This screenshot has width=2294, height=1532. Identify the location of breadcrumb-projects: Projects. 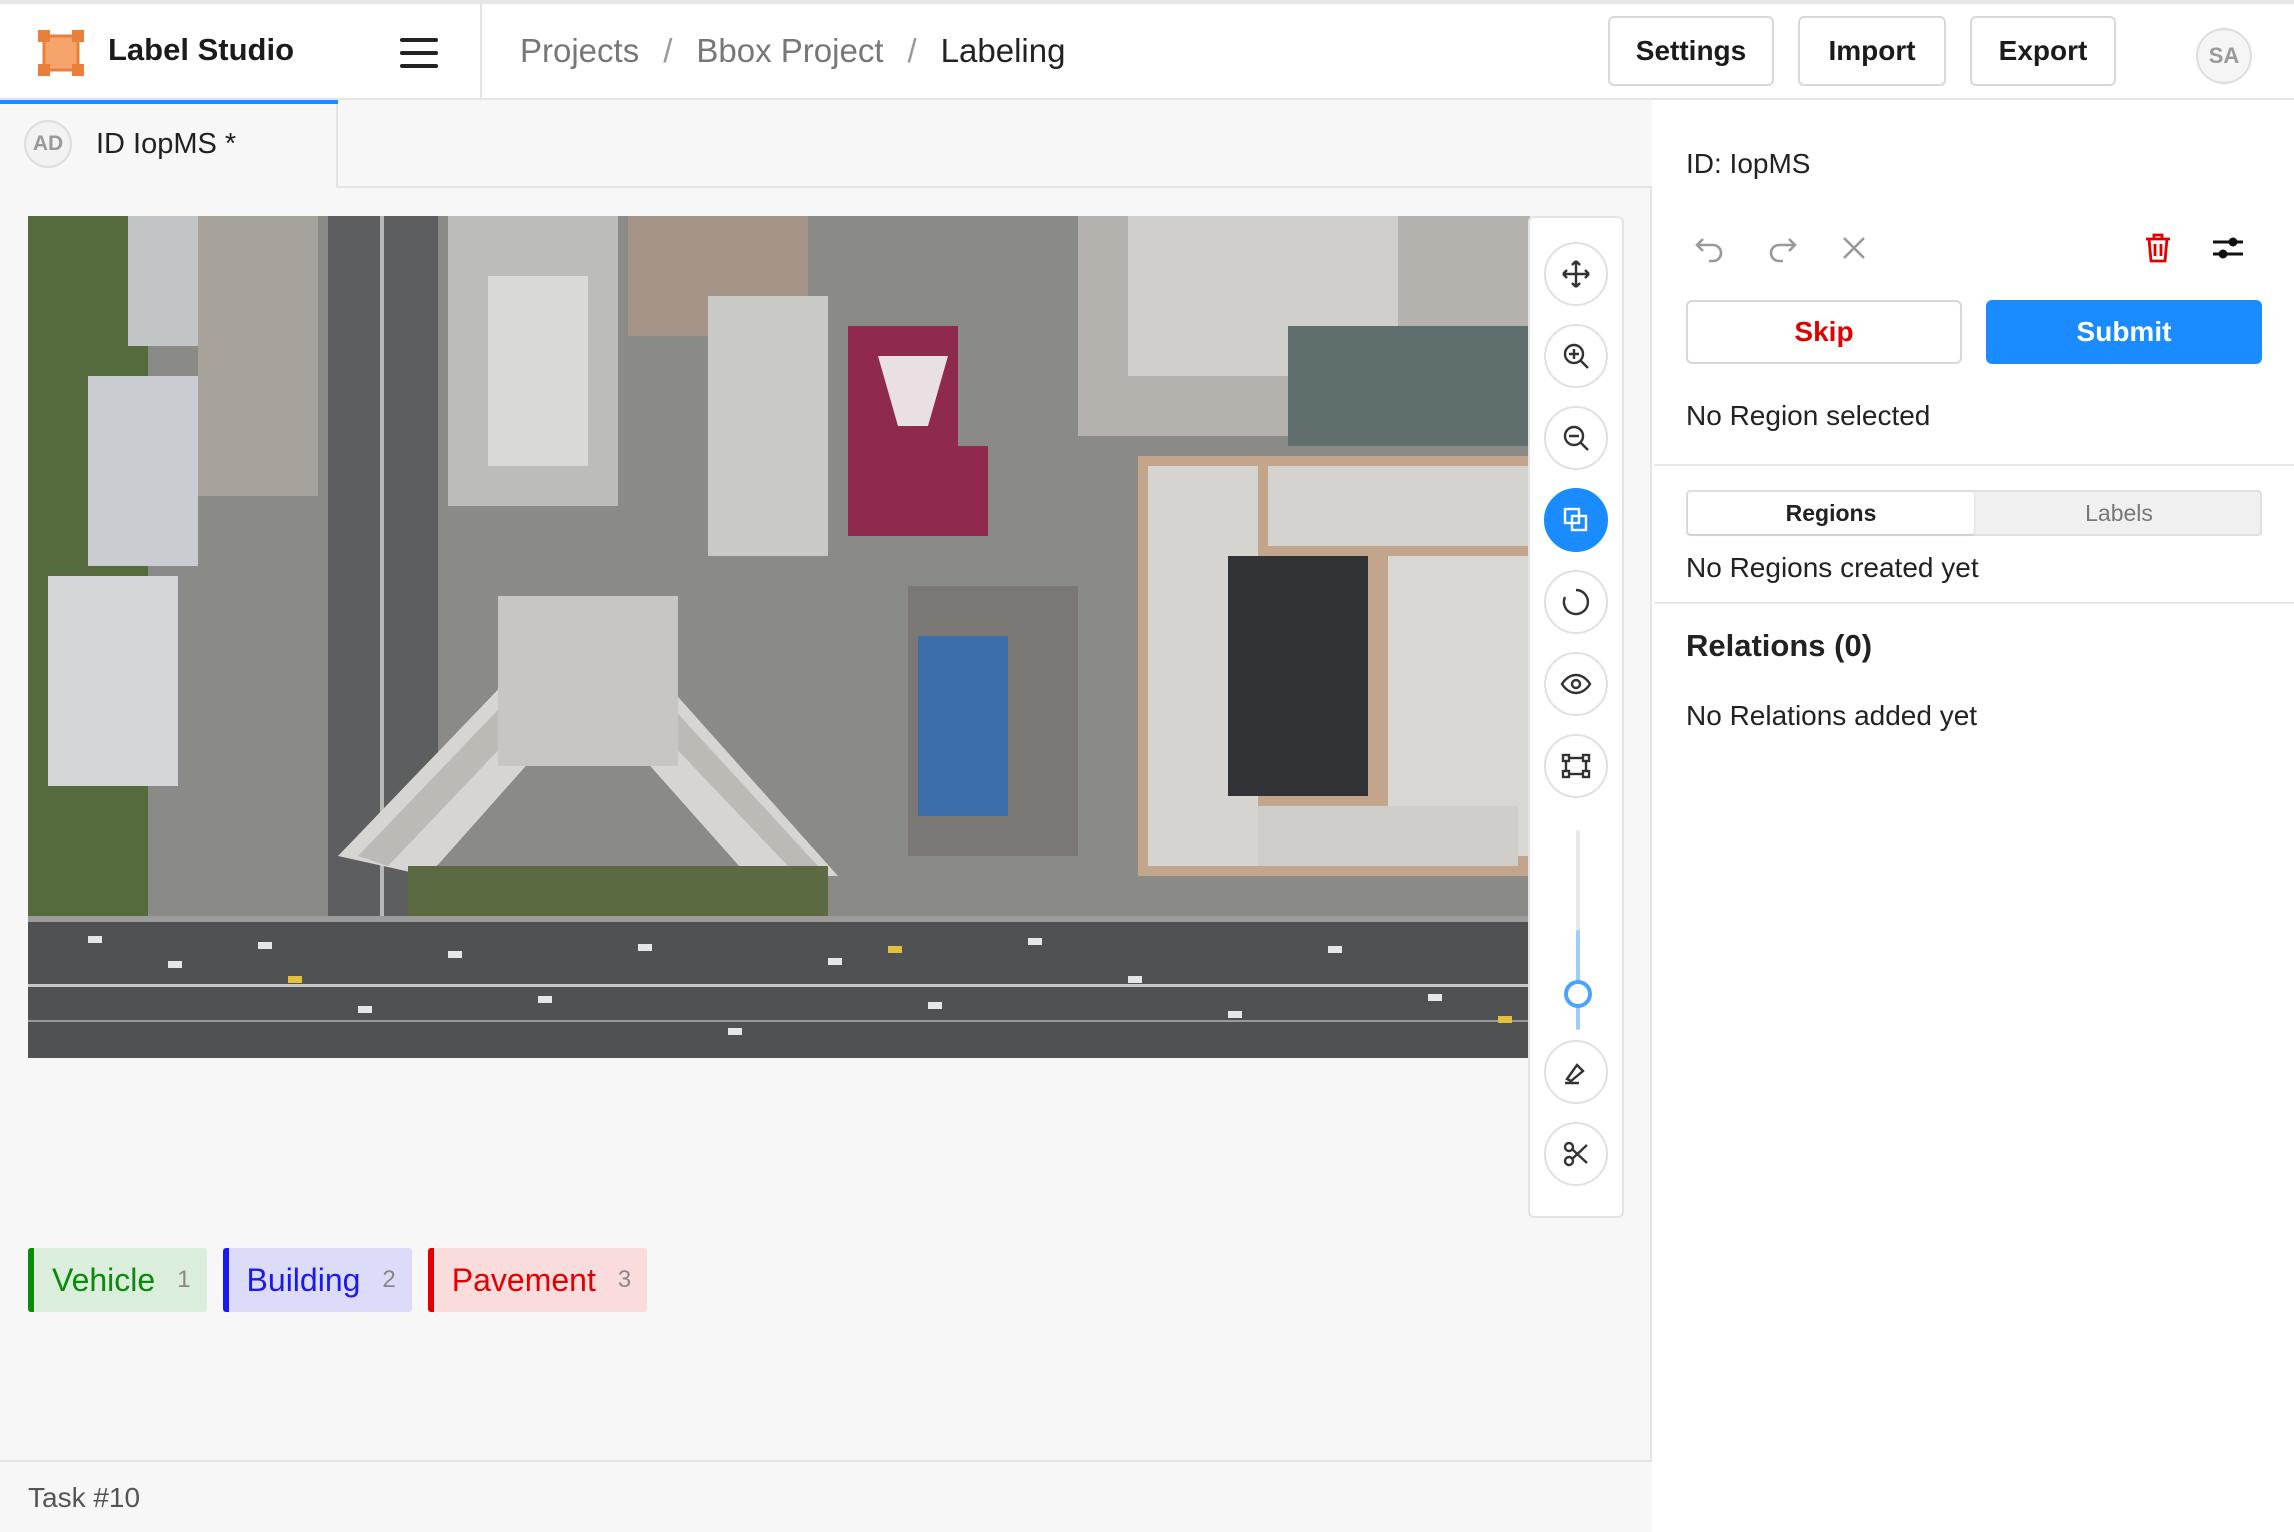
(579, 51).